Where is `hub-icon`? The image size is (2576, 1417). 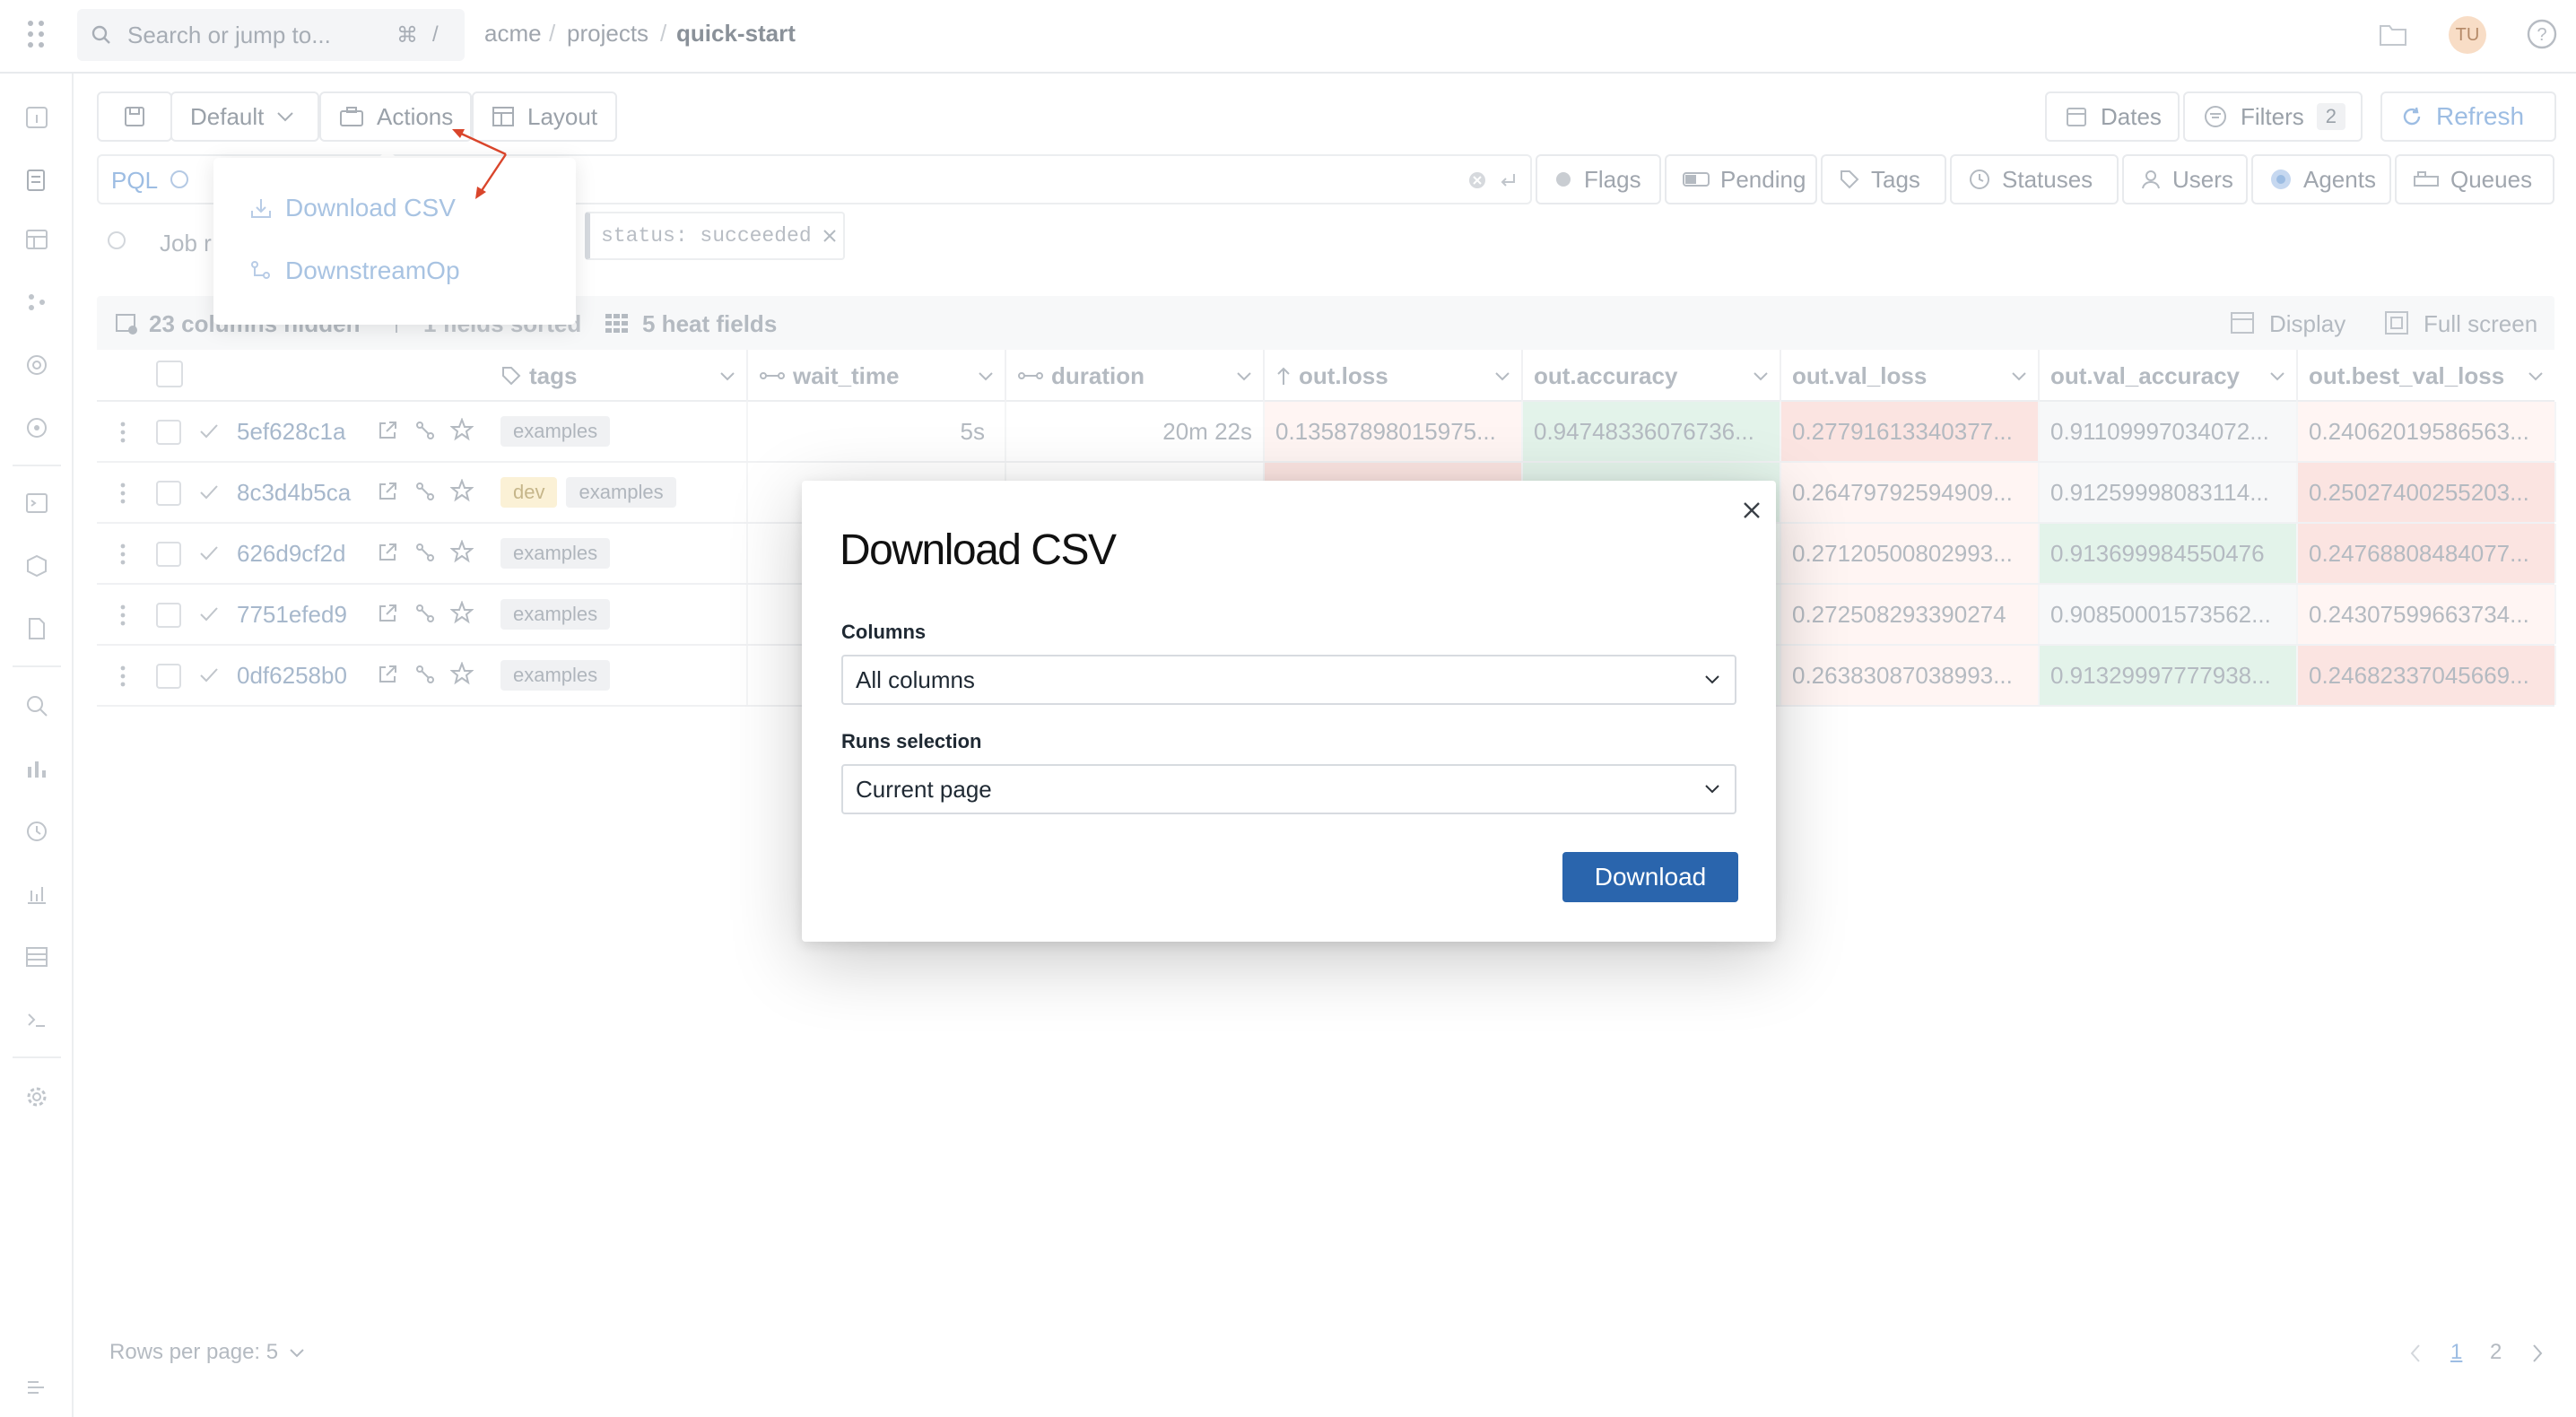
hub-icon is located at coordinates (37, 365).